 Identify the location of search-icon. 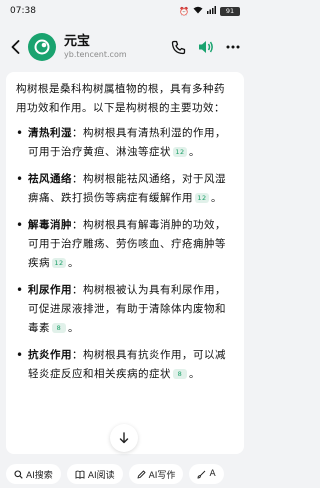
(18, 474).